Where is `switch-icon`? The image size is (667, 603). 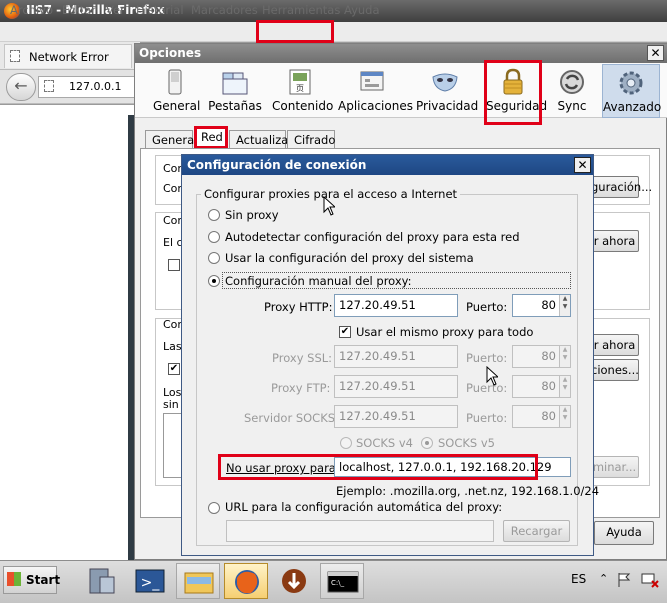 switch-icon is located at coordinates (175, 82).